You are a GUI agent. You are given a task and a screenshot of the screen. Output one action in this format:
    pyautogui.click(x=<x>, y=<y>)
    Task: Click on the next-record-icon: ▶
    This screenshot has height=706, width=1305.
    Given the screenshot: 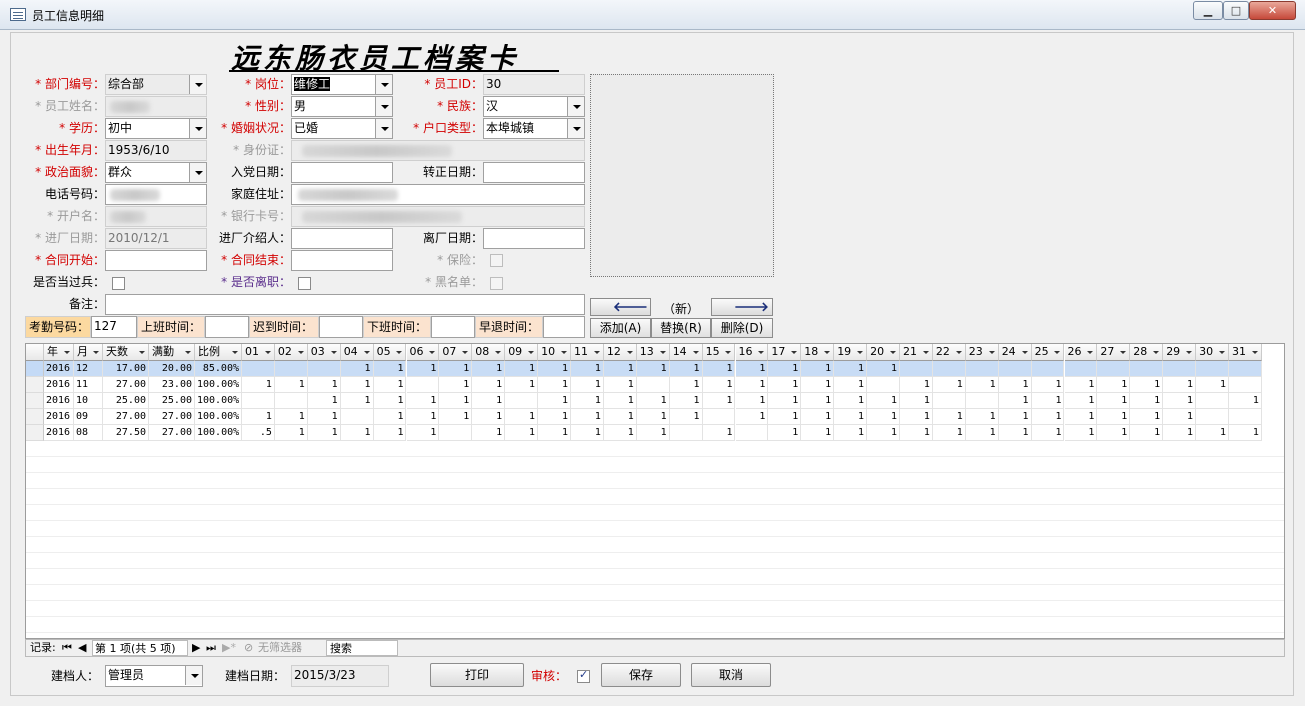 What is the action you would take?
    pyautogui.click(x=196, y=648)
    